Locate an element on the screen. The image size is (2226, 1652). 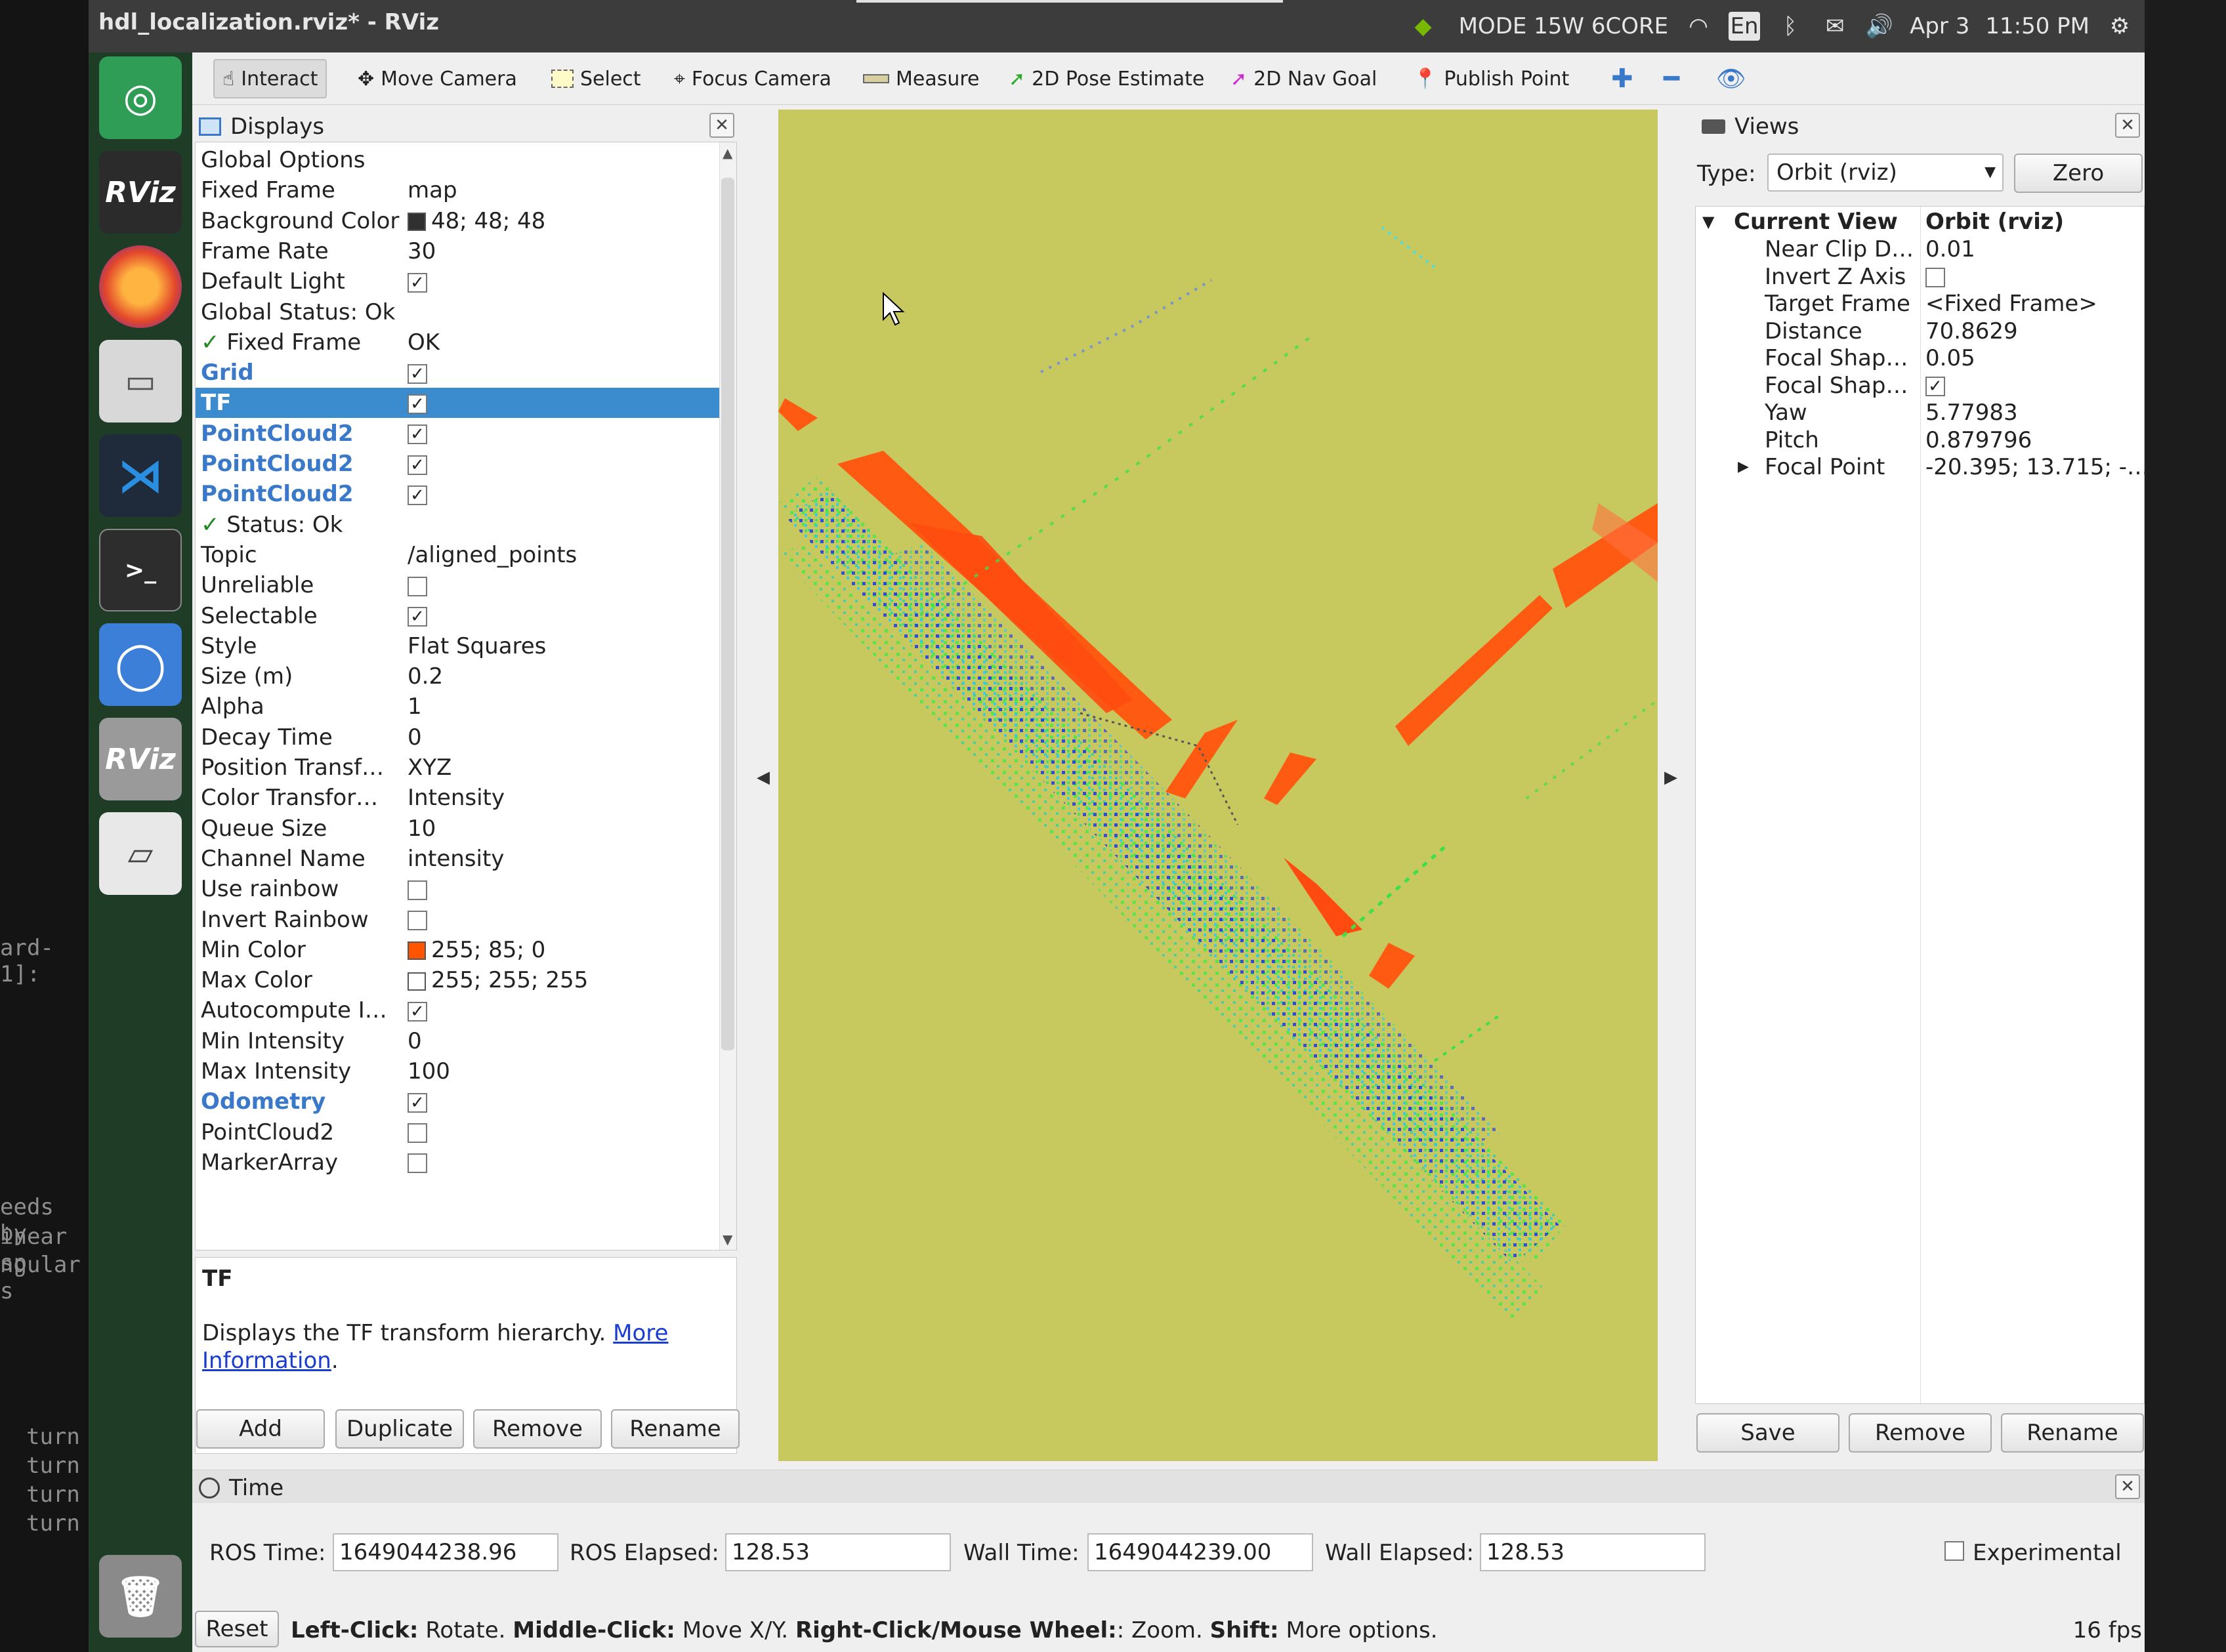
eye-icon: 👁 is located at coordinates (1731, 78).